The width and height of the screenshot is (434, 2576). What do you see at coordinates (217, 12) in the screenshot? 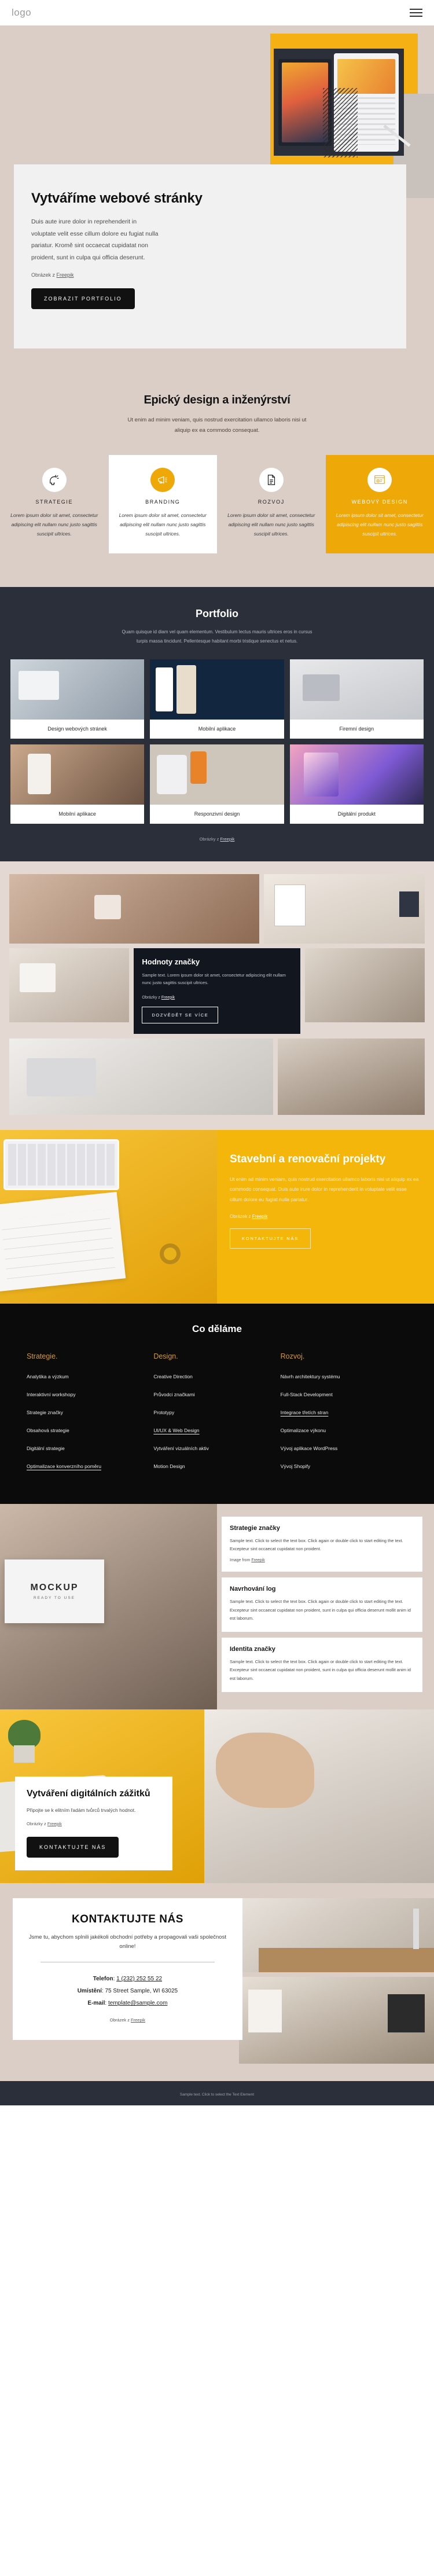
I see `site-header: logo` at bounding box center [217, 12].